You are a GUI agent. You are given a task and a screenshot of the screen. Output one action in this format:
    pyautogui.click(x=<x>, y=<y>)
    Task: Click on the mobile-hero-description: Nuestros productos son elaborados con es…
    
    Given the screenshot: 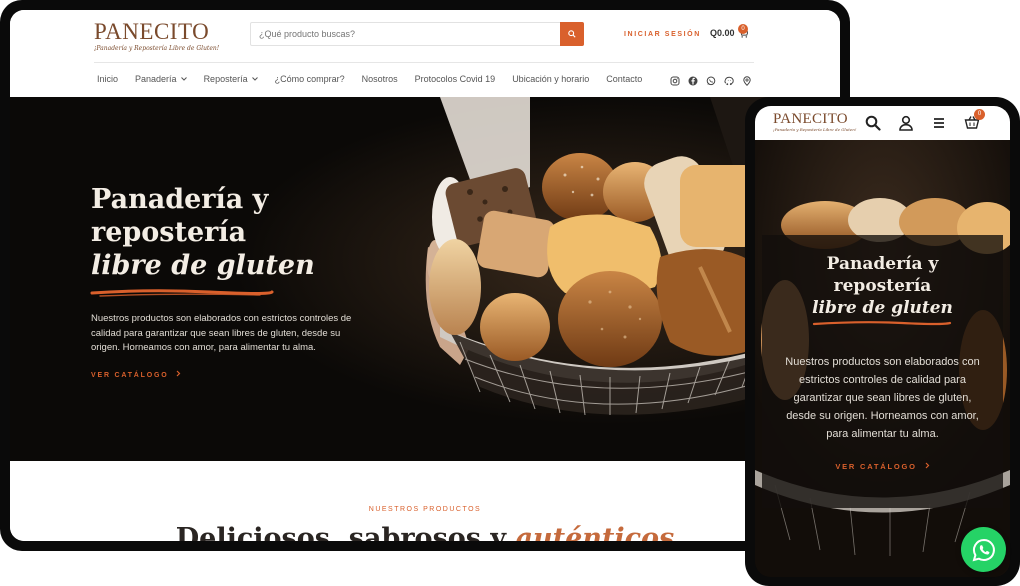 What is the action you would take?
    pyautogui.click(x=882, y=398)
    